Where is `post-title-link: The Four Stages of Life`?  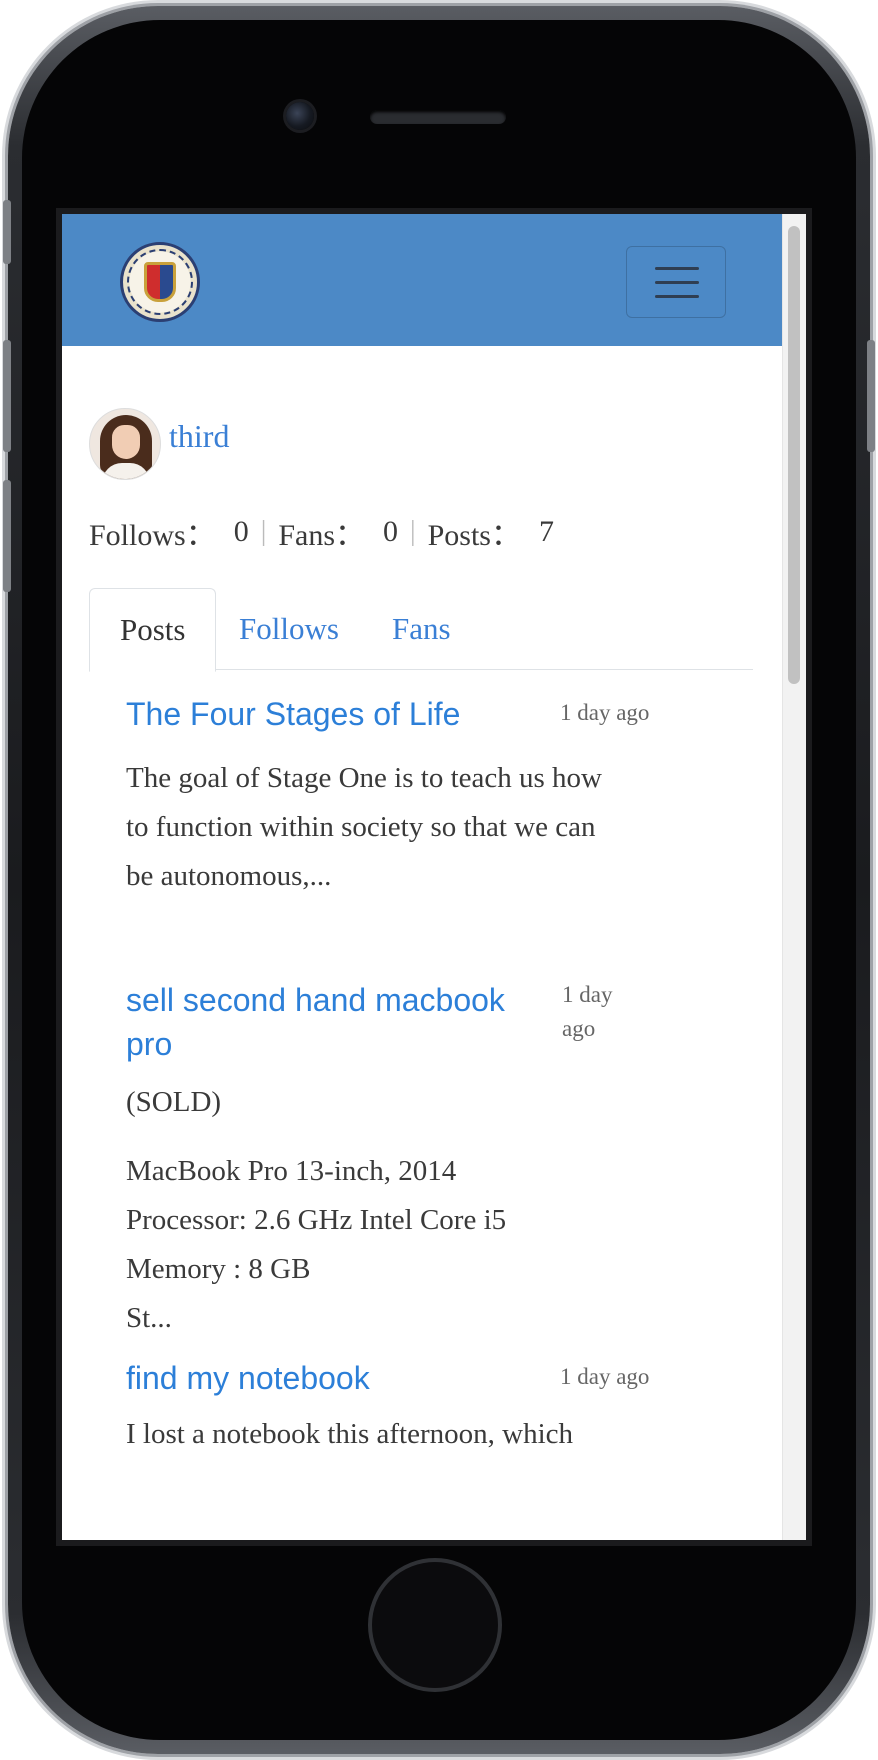 post-title-link: The Four Stages of Life is located at coordinates (293, 714).